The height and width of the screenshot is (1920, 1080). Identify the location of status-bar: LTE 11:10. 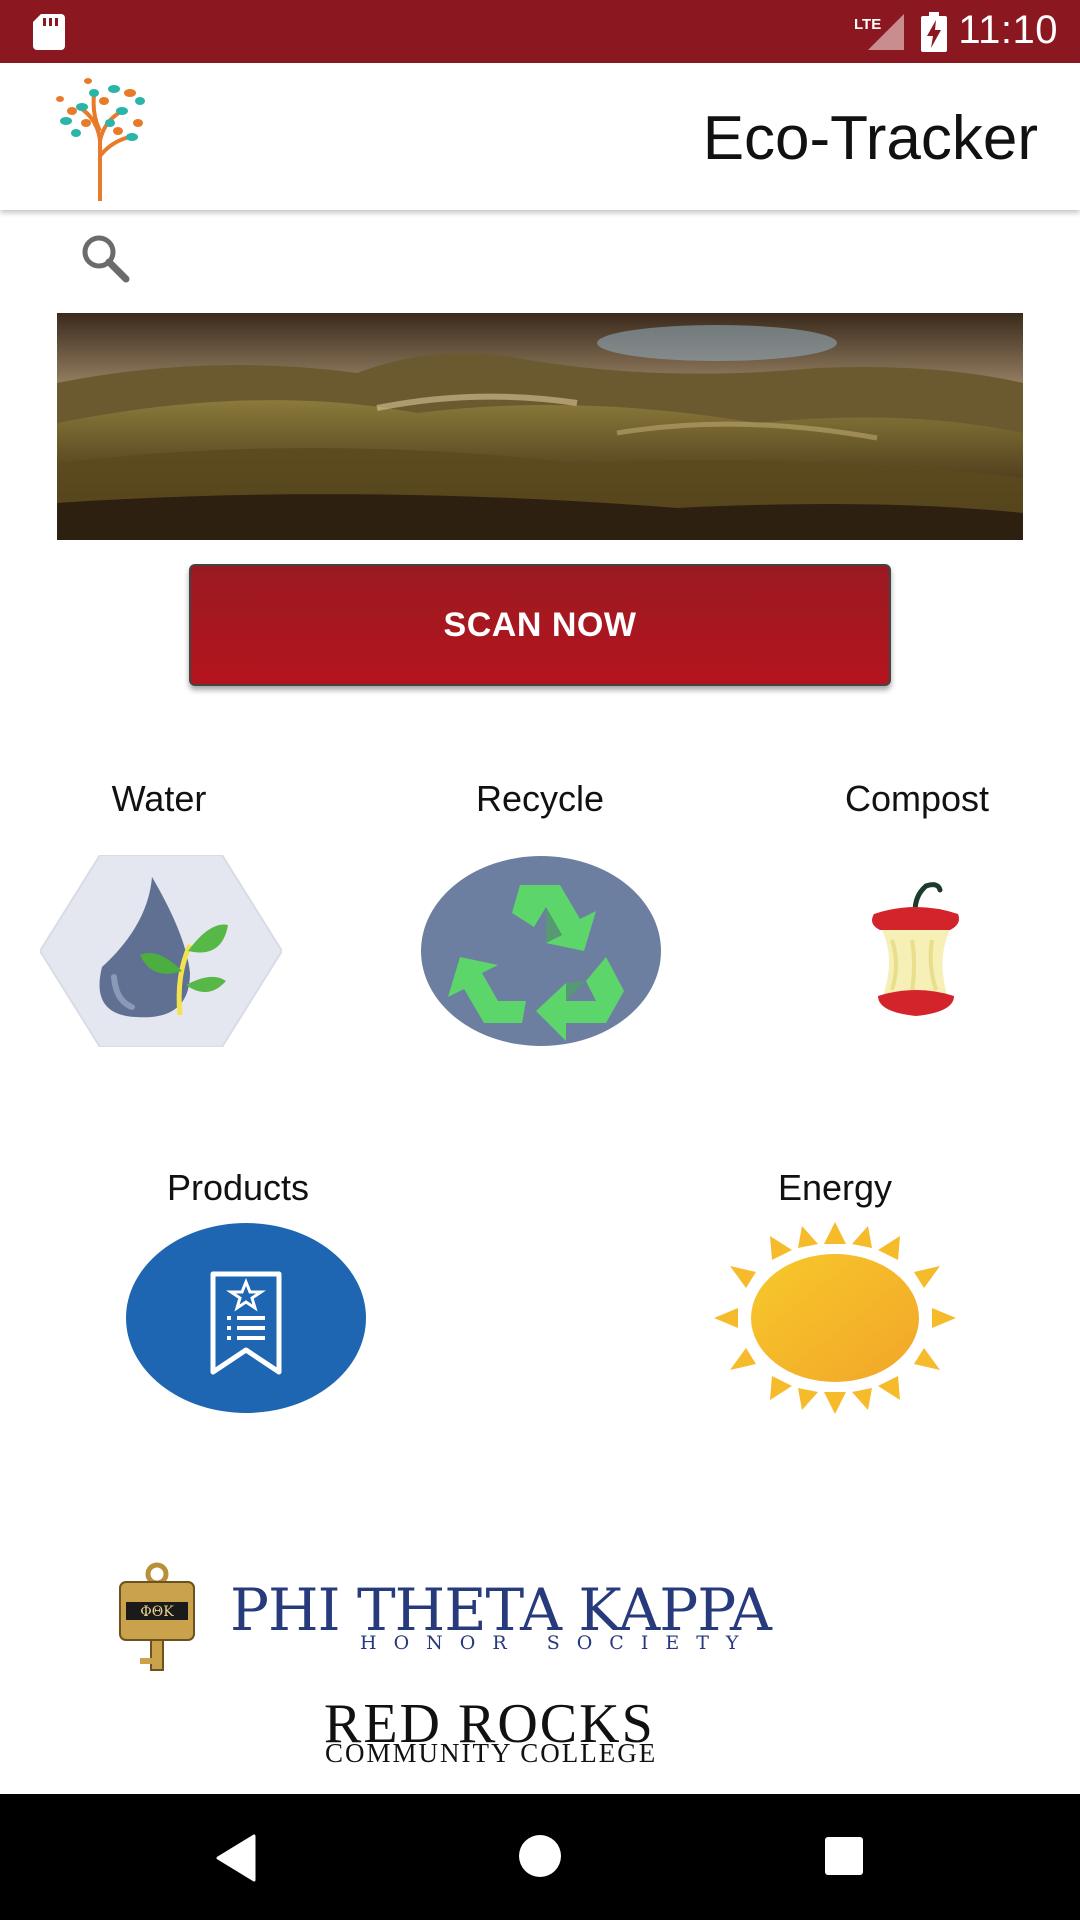
(540, 31).